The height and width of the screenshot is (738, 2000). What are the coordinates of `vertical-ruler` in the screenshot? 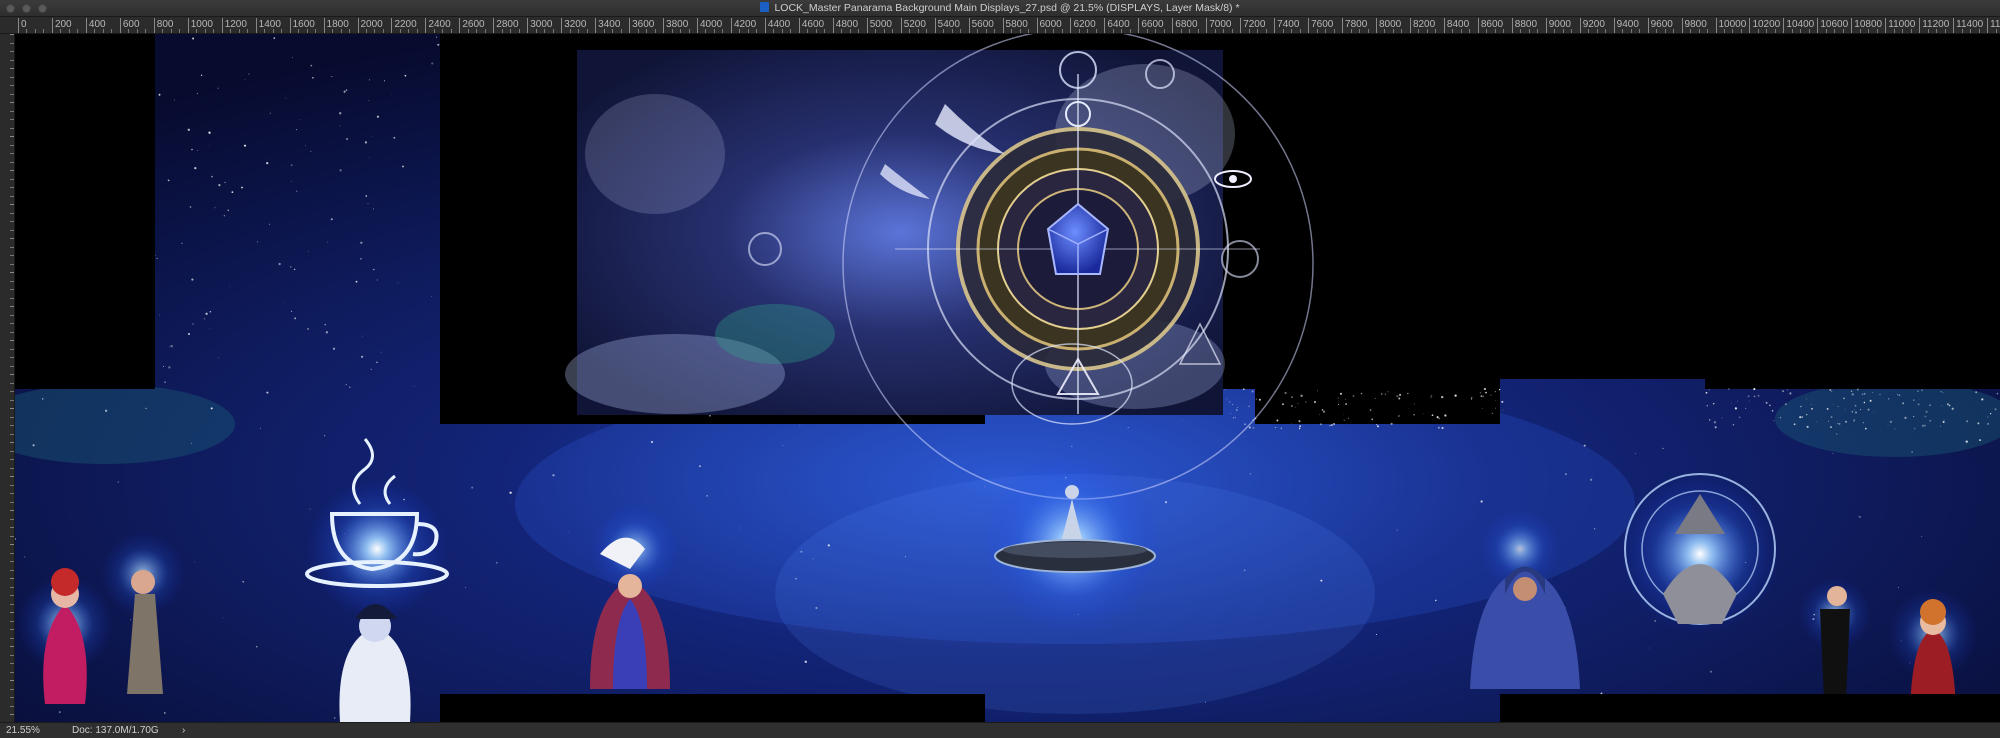 It's located at (7, 378).